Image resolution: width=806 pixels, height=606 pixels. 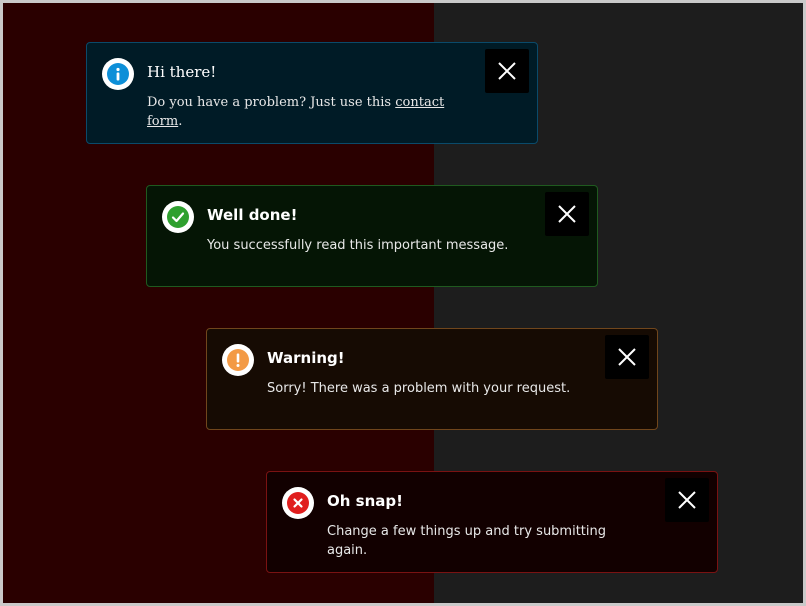 I want to click on x-icon, so click(x=298, y=503).